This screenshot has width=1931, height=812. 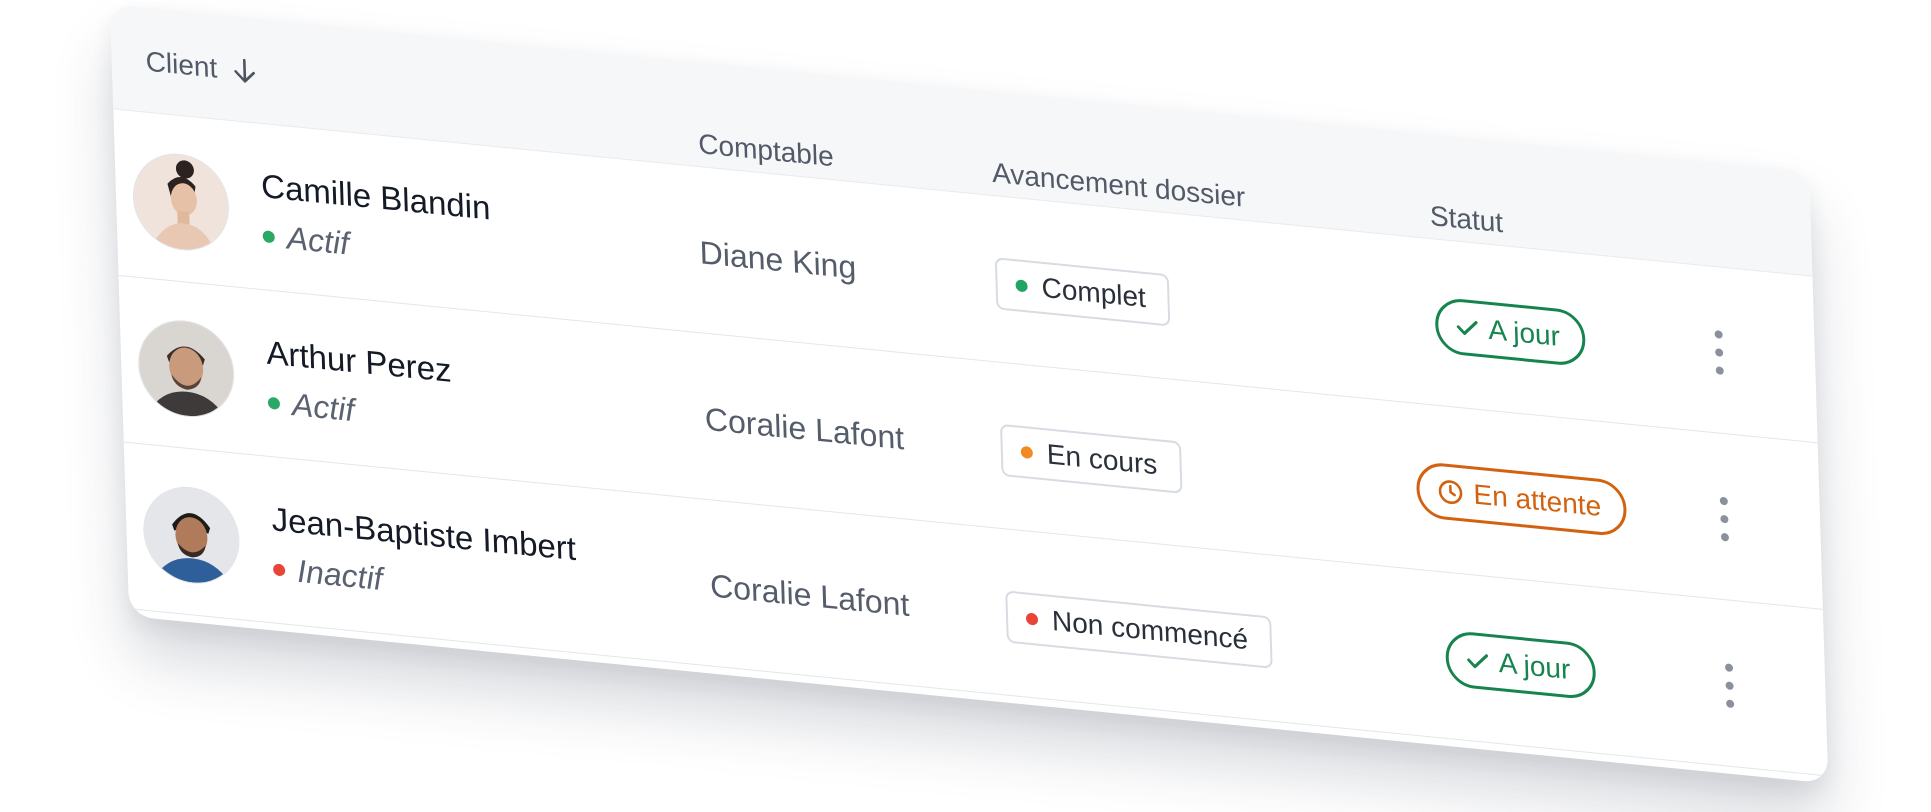 What do you see at coordinates (1150, 630) in the screenshot?
I see `progress-label: Non commencé` at bounding box center [1150, 630].